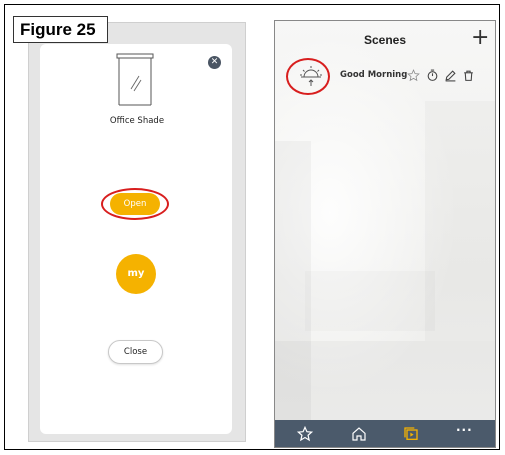 The image size is (505, 455). Describe the element at coordinates (480, 38) in the screenshot. I see `add-scene-button: +` at that location.